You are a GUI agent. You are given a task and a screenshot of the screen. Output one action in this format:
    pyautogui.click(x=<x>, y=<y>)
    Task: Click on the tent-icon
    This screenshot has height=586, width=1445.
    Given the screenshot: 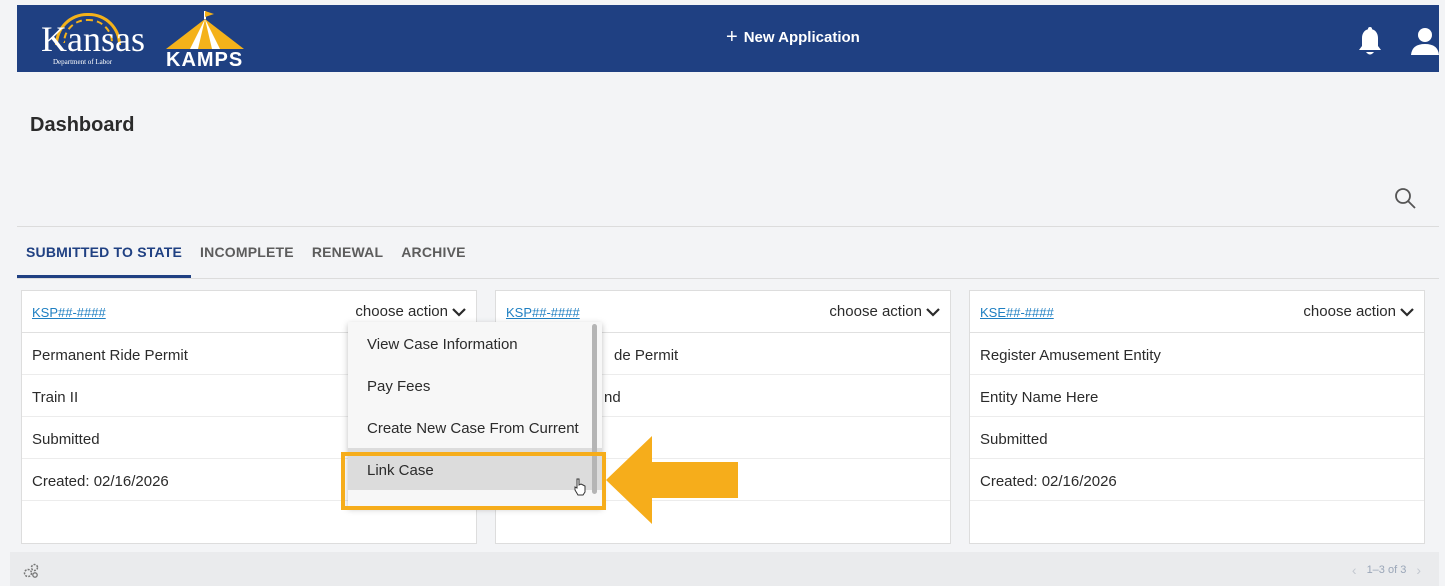 What is the action you would take?
    pyautogui.click(x=205, y=30)
    